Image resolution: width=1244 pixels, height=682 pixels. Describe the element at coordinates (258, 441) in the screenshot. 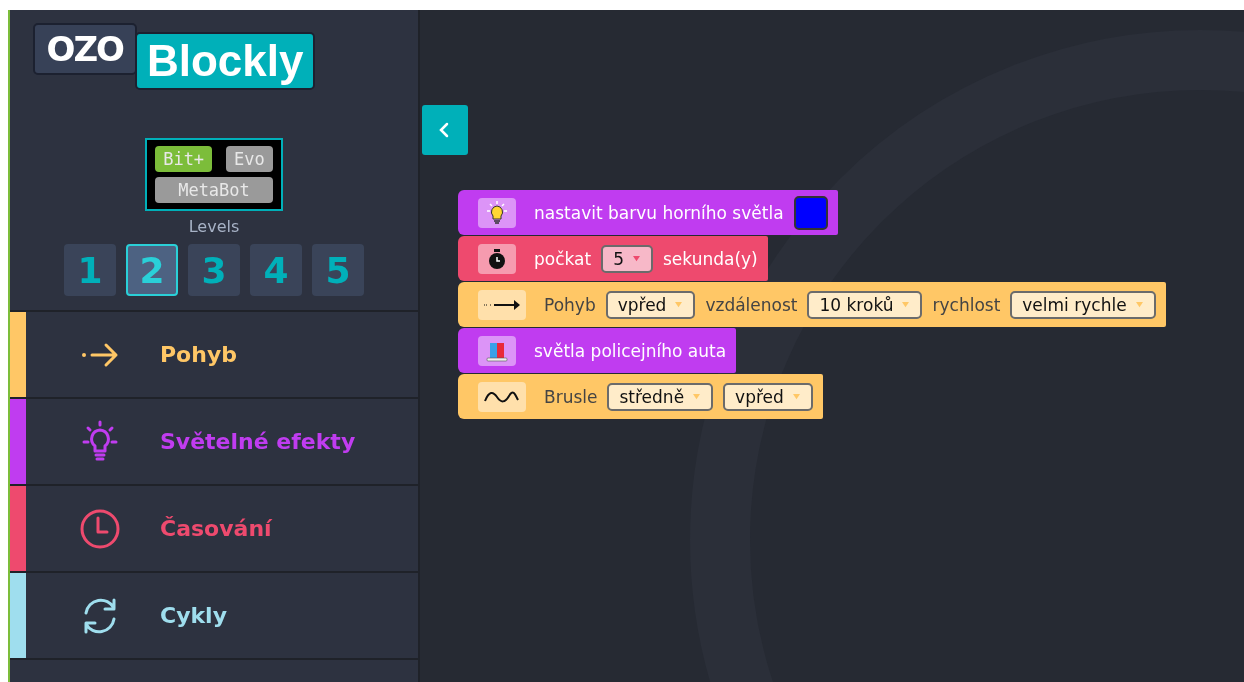

I see `category-label: Světelné efekty` at that location.